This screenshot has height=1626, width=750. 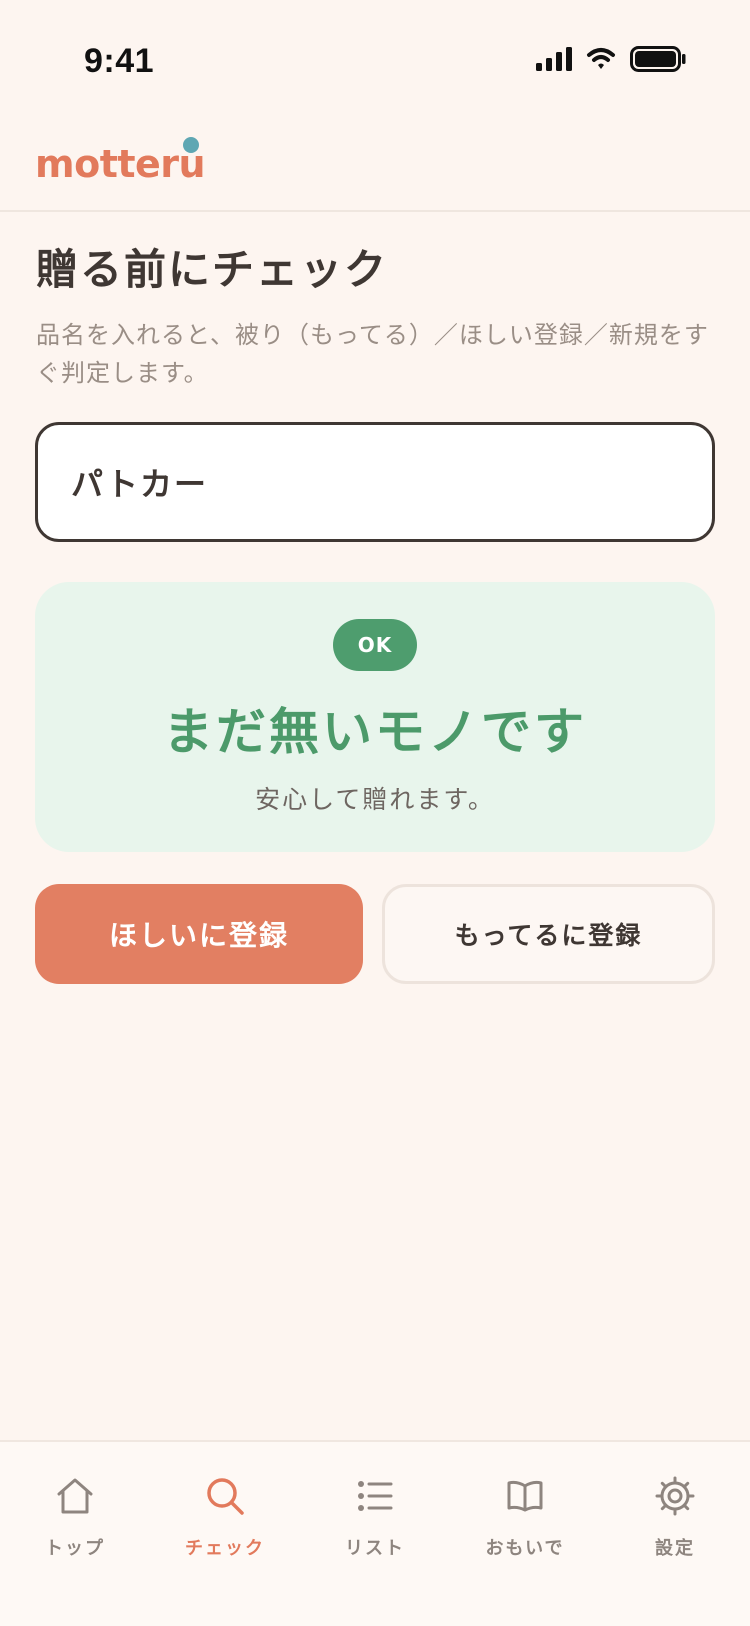 What do you see at coordinates (119, 61) in the screenshot?
I see `status-time: 9:41` at bounding box center [119, 61].